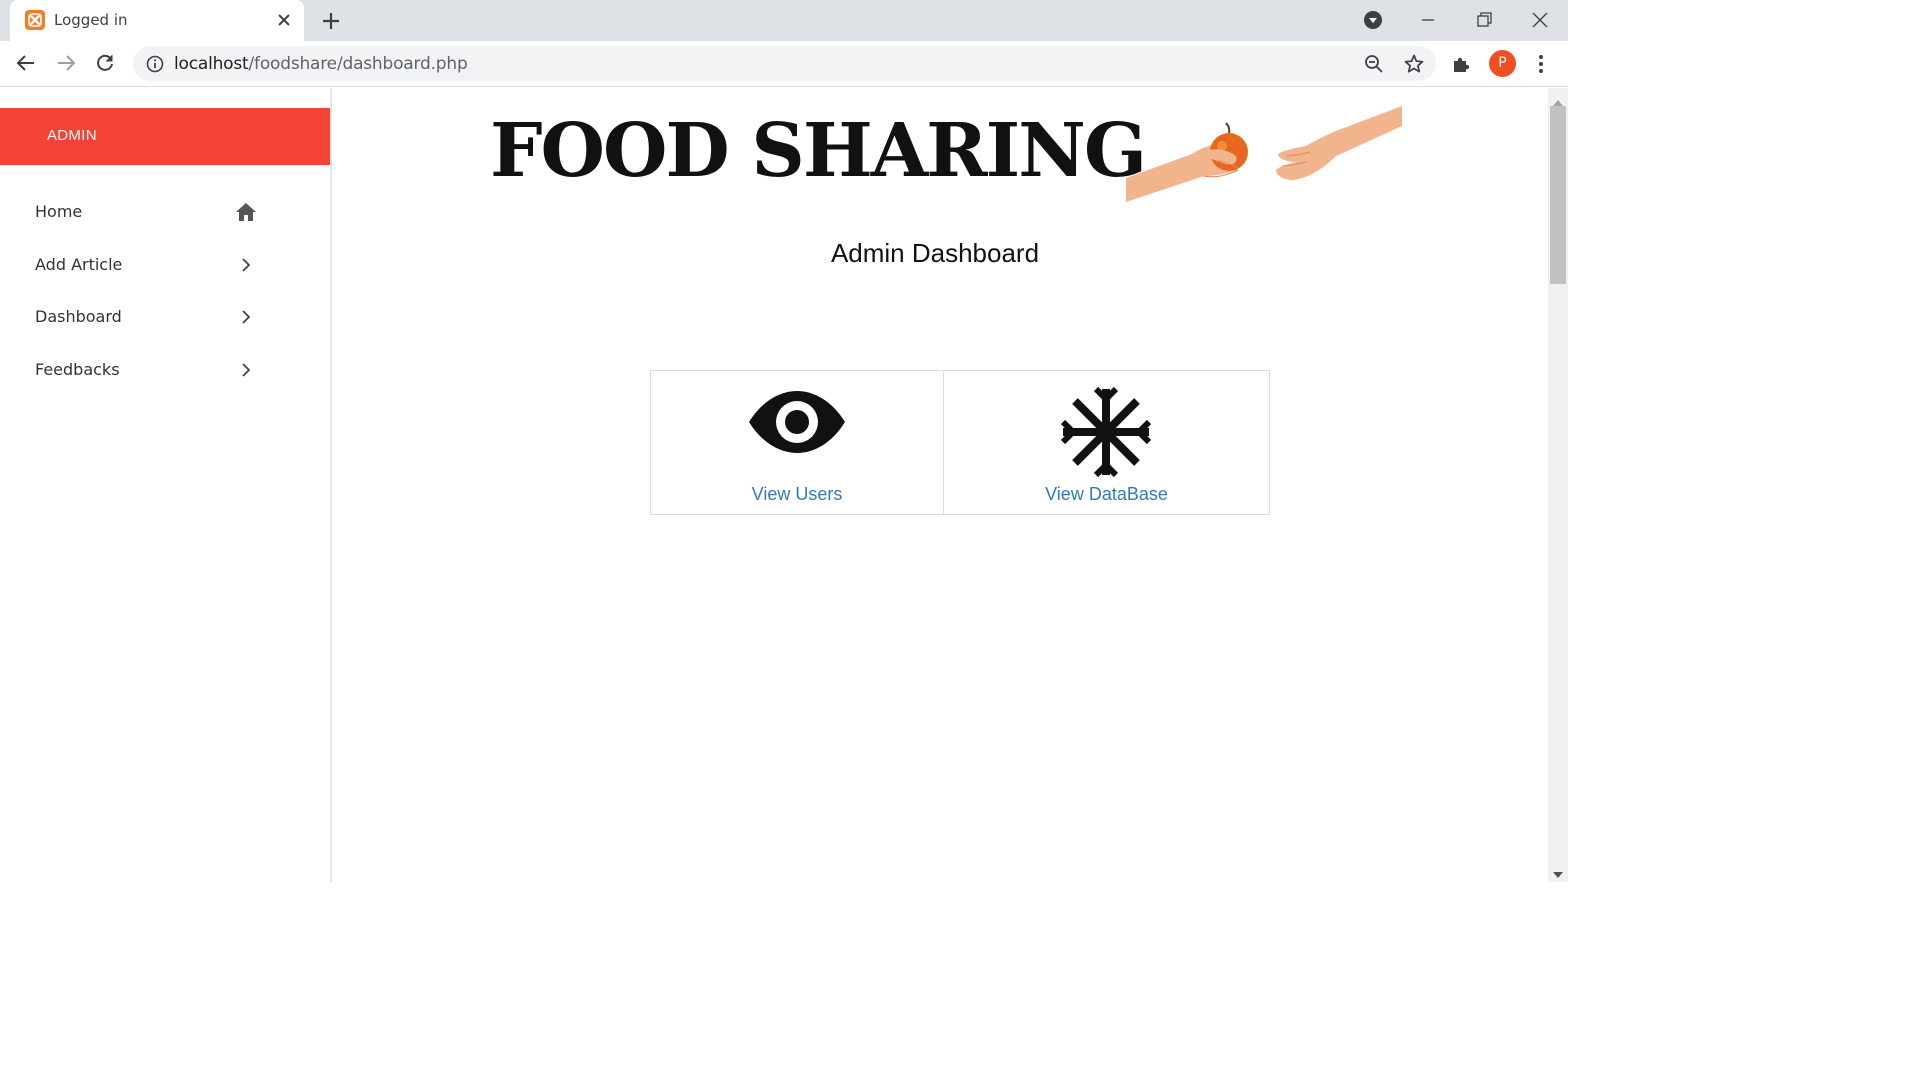 The image size is (1920, 1080). What do you see at coordinates (165, 213) in the screenshot?
I see `sidebar-item-home: Home` at bounding box center [165, 213].